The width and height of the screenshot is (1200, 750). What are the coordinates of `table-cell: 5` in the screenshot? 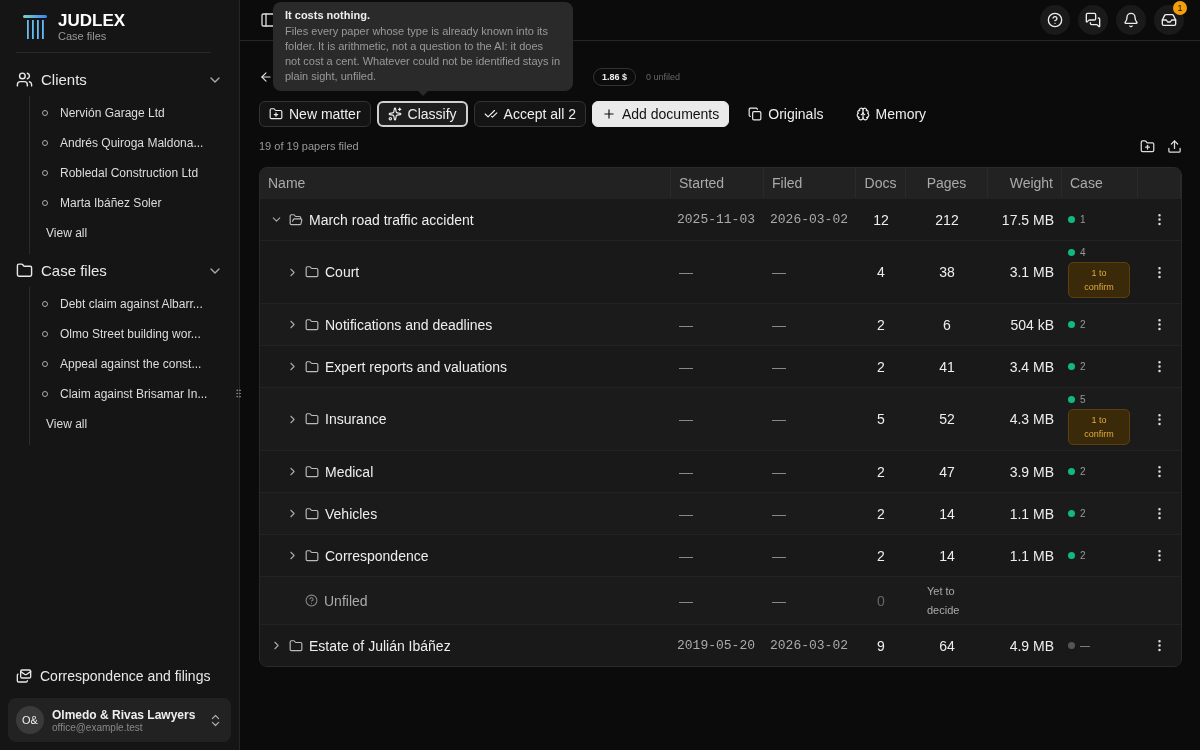 It's located at (881, 419).